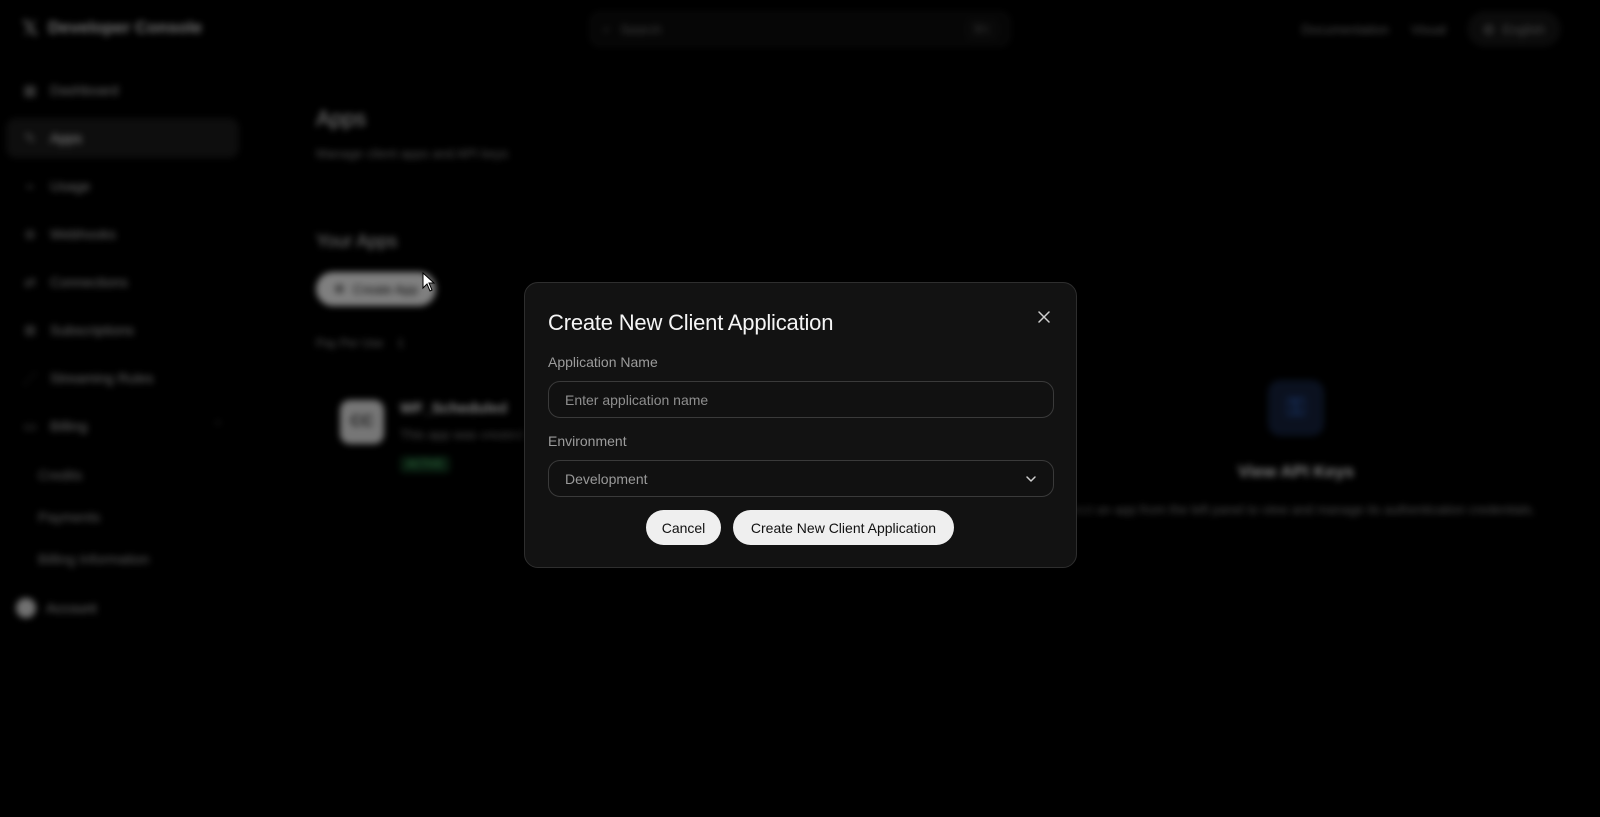  What do you see at coordinates (122, 90) in the screenshot?
I see `sidebar-item-dashboard: ▦ Dashboard` at bounding box center [122, 90].